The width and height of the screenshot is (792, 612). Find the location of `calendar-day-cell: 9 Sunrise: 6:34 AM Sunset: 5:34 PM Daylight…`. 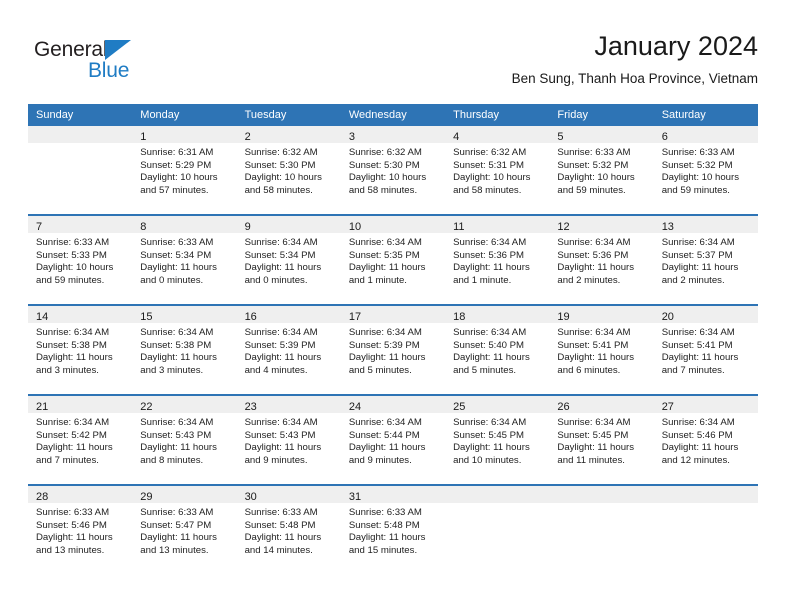

calendar-day-cell: 9 Sunrise: 6:34 AM Sunset: 5:34 PM Daylight… is located at coordinates (288, 260).